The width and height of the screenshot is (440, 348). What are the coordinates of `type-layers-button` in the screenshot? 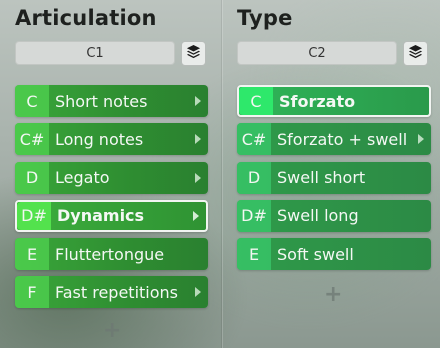 It's located at (415, 53).